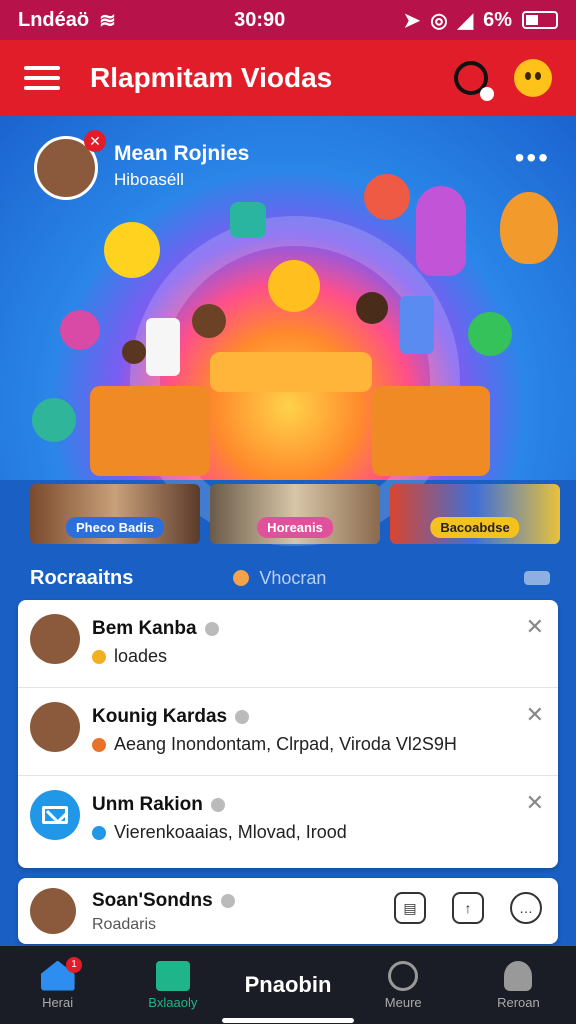  Describe the element at coordinates (540, 20) in the screenshot. I see `battery-icon` at that location.